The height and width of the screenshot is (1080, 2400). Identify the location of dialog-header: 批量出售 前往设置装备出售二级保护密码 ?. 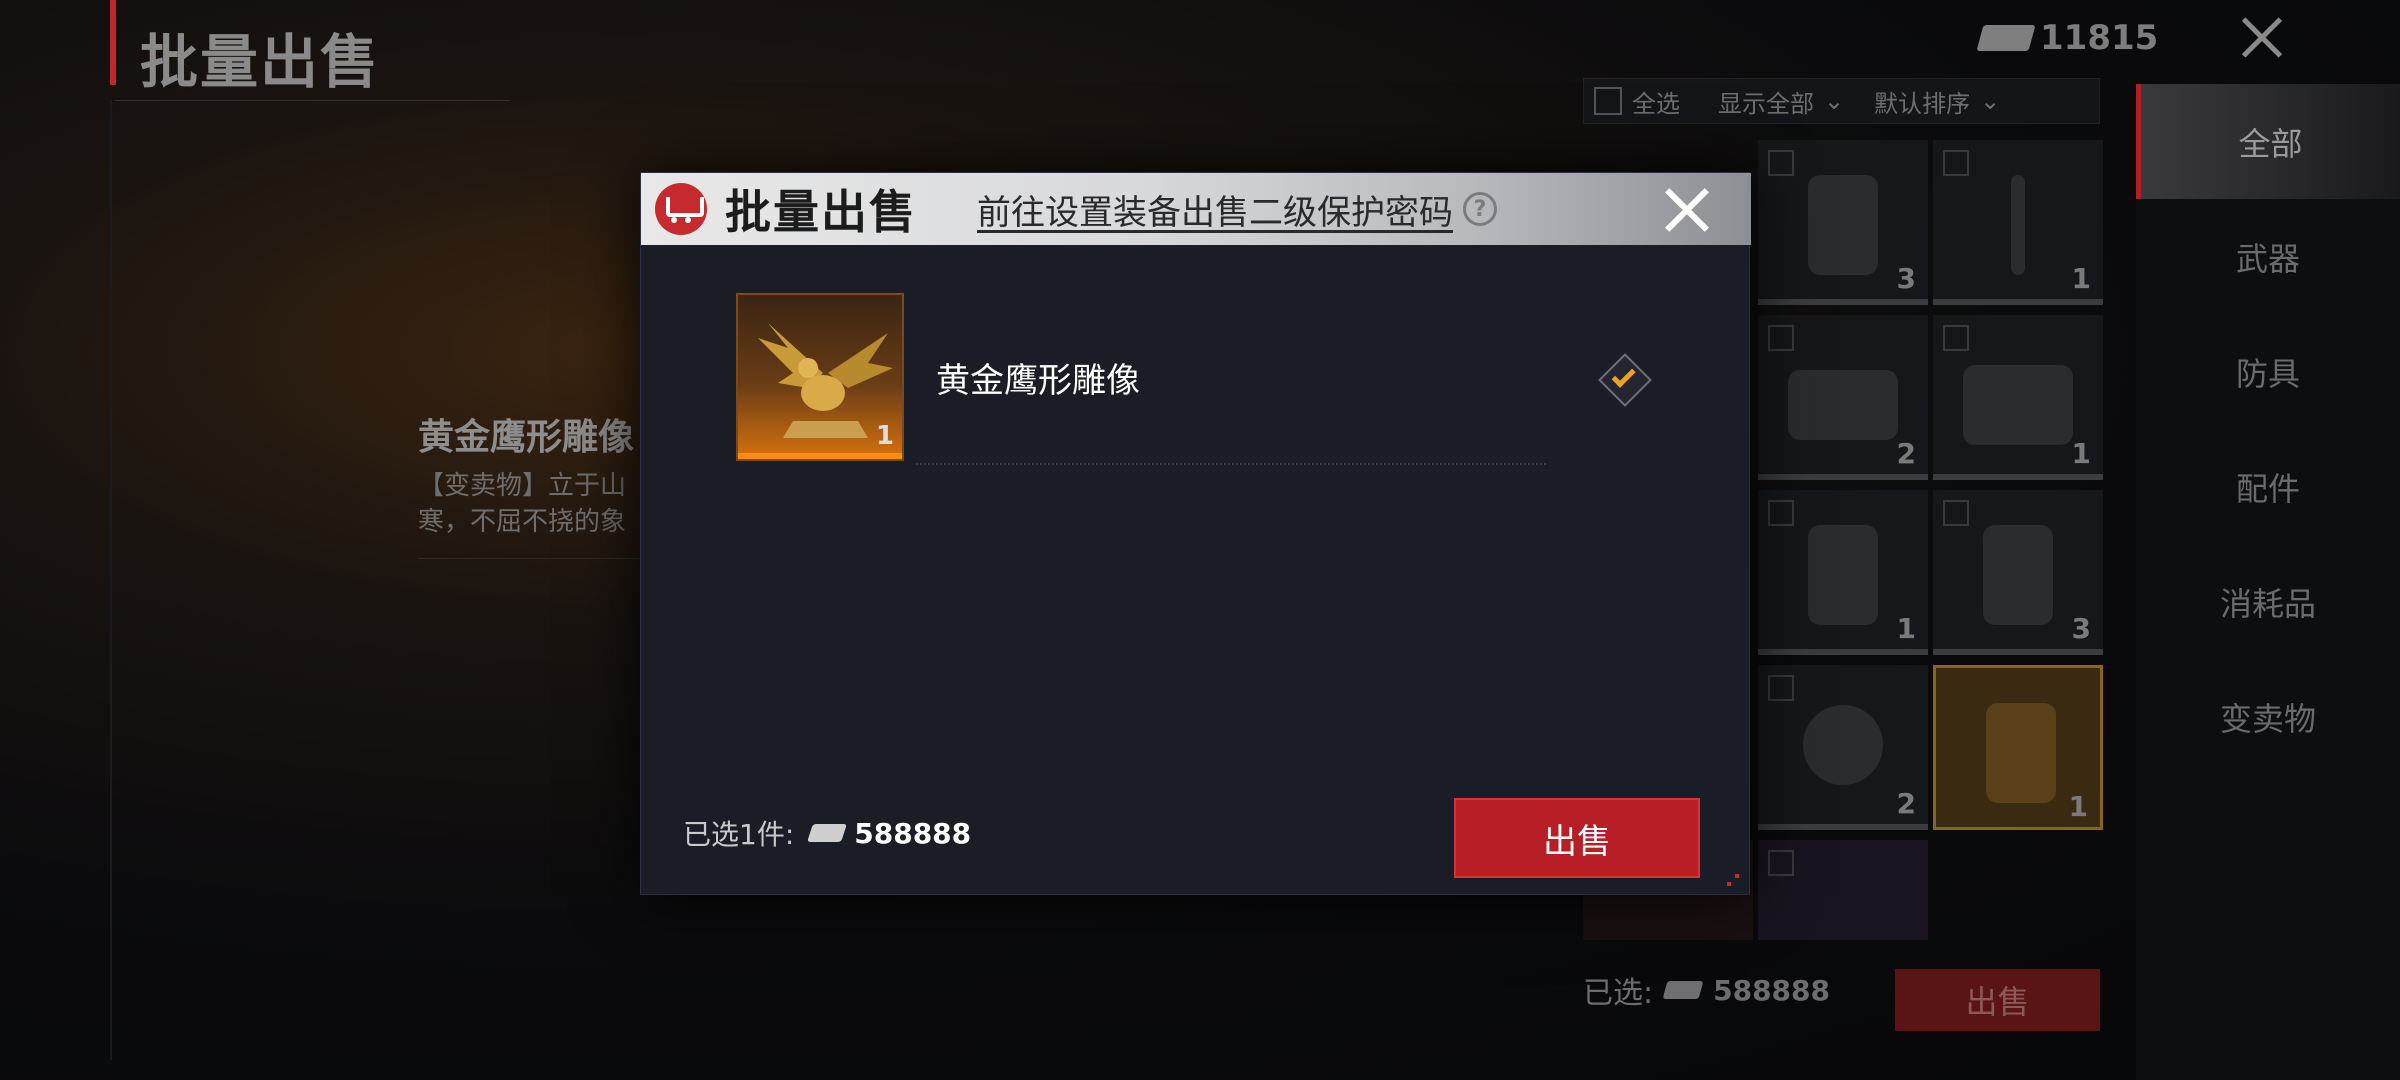
(1196, 209).